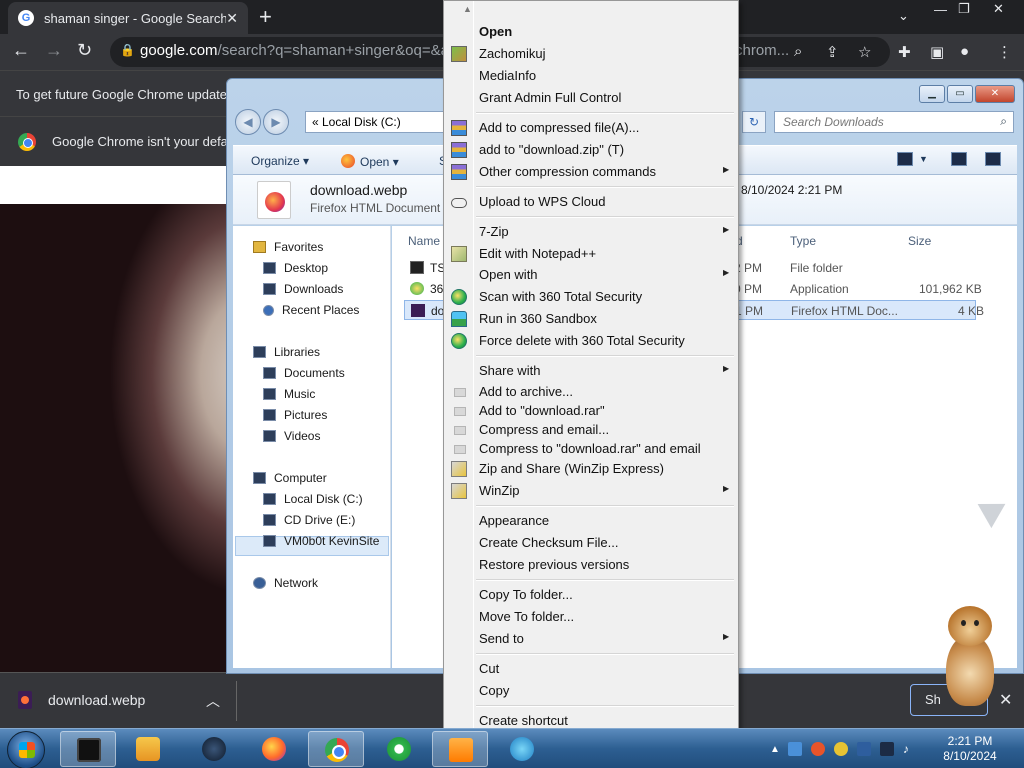 This screenshot has height=768, width=1024. I want to click on taskbar-chrome, so click(336, 749).